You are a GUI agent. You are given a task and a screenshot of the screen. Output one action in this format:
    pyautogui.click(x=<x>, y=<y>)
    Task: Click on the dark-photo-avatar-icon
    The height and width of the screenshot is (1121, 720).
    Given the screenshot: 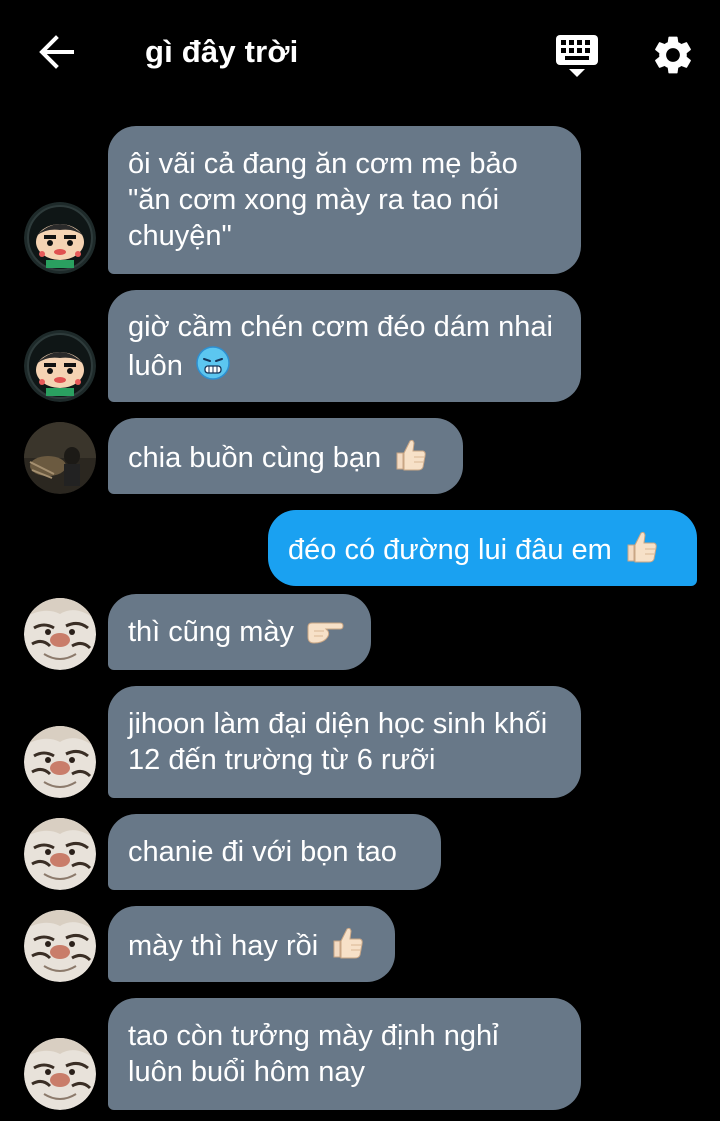 What is the action you would take?
    pyautogui.click(x=60, y=458)
    